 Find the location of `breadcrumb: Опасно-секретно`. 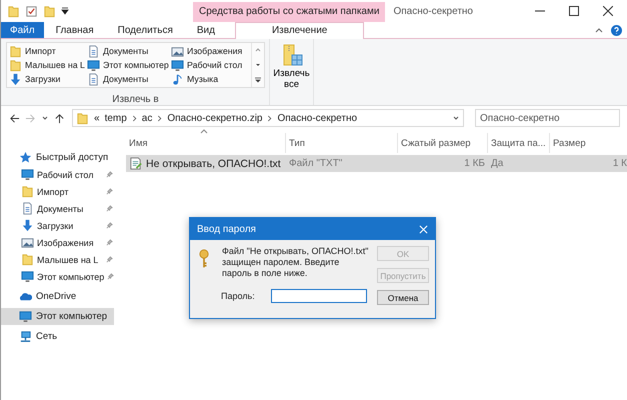

breadcrumb: Опасно-секретно is located at coordinates (317, 118).